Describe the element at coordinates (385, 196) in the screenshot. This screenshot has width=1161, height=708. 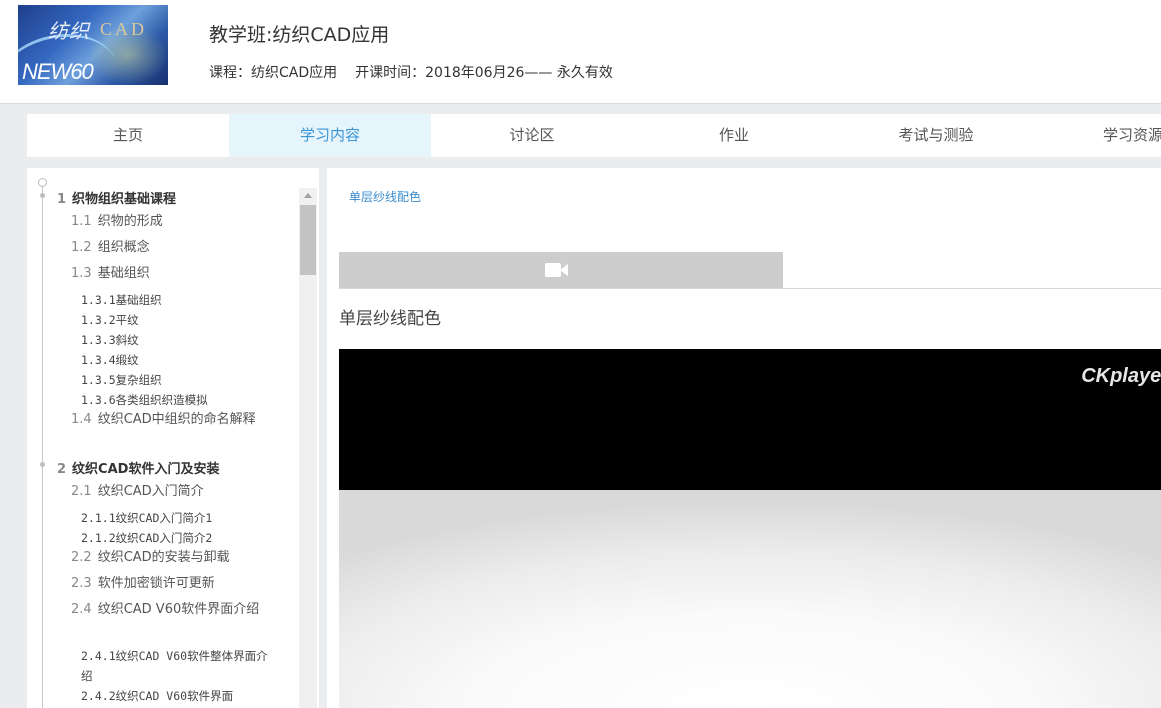
I see `breadcrumb: 单层纱线配色` at that location.